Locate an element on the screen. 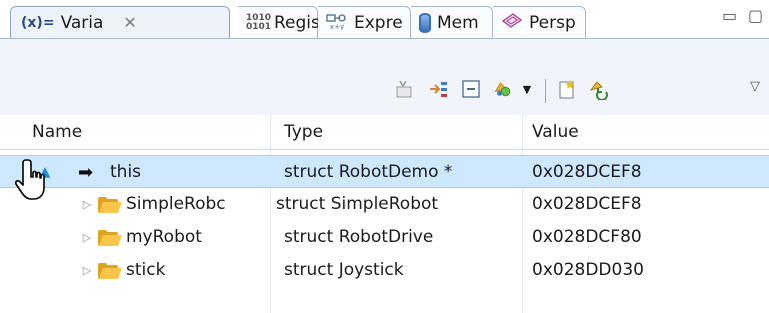  minimize-icon: ▭ is located at coordinates (729, 15).